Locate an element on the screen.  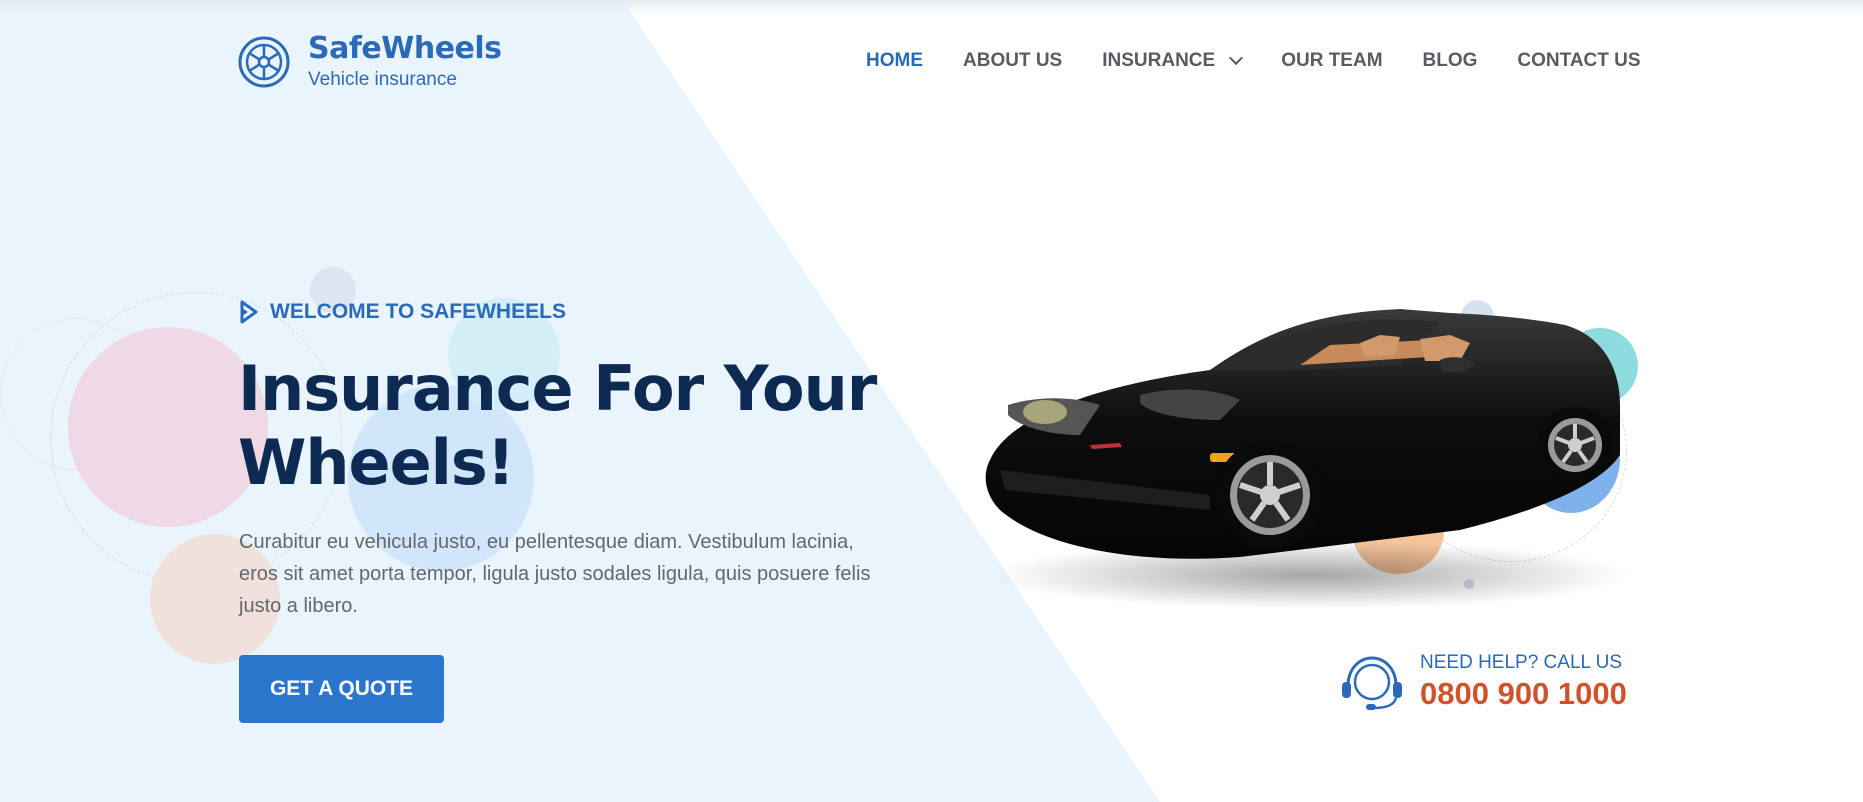
nav-label: ABOUT US is located at coordinates (1013, 60).